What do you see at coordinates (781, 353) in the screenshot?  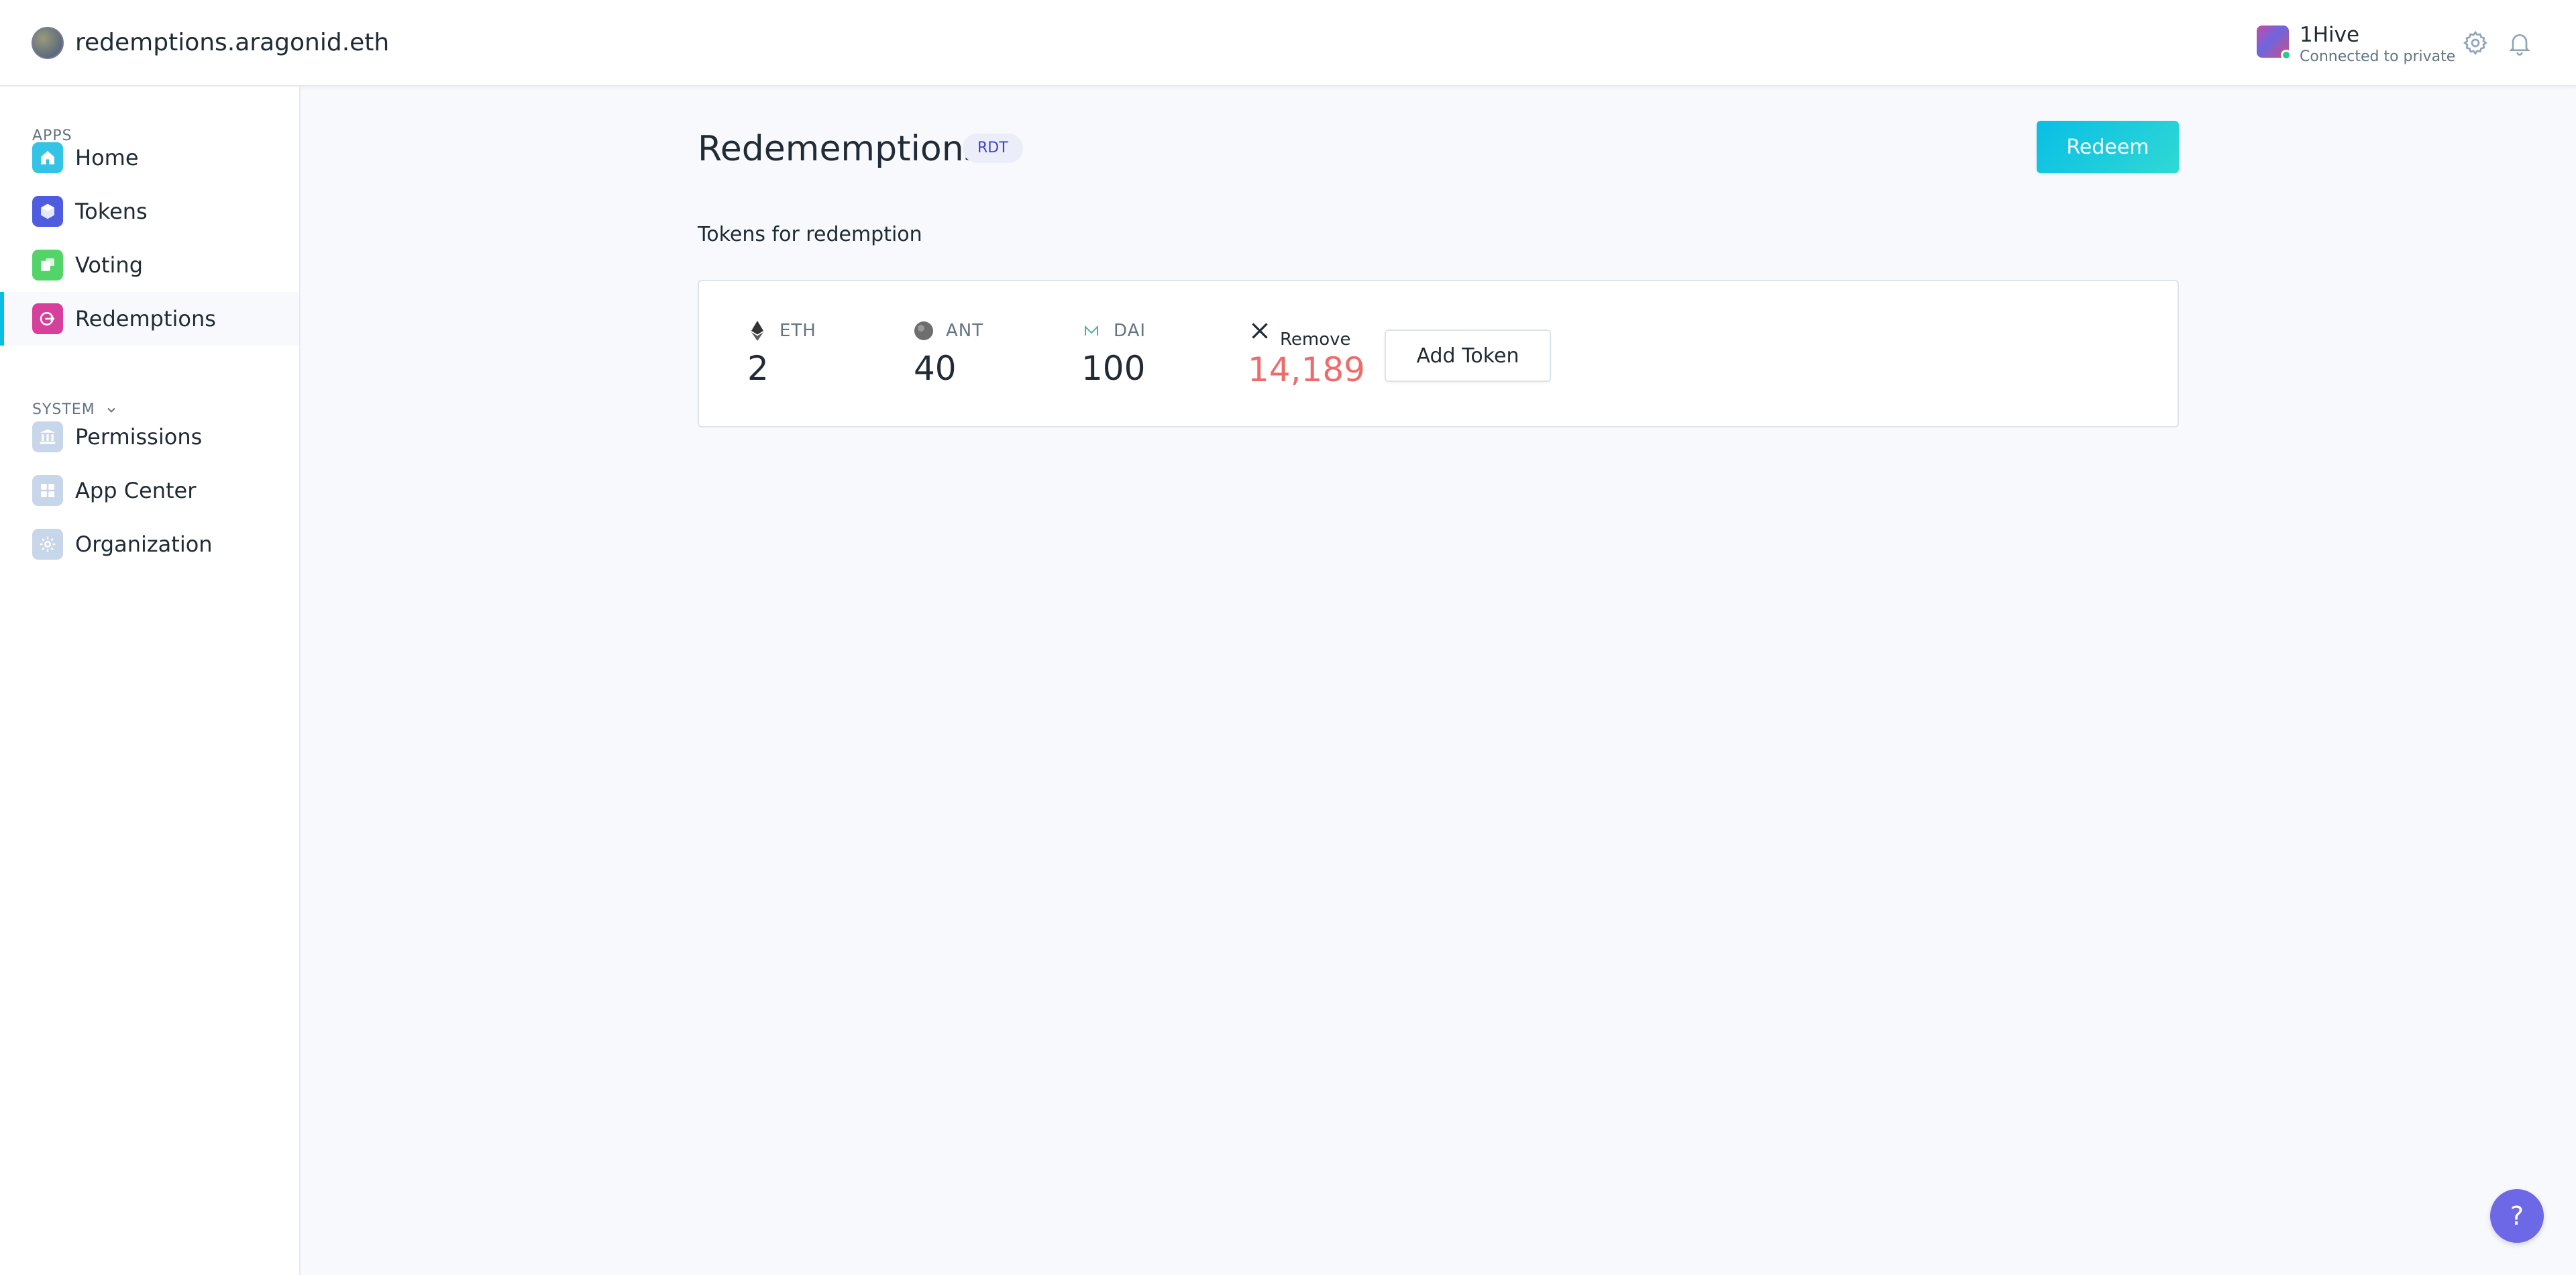 I see `token-item-eth: ETH 2` at bounding box center [781, 353].